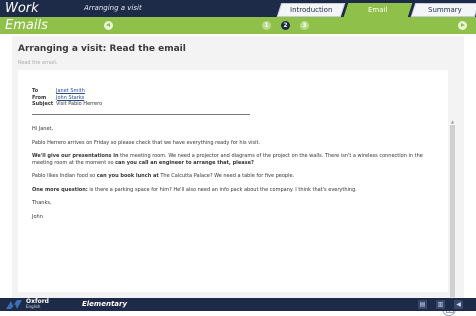 The image size is (476, 316). Describe the element at coordinates (141, 114) in the screenshot. I see `divider` at that location.